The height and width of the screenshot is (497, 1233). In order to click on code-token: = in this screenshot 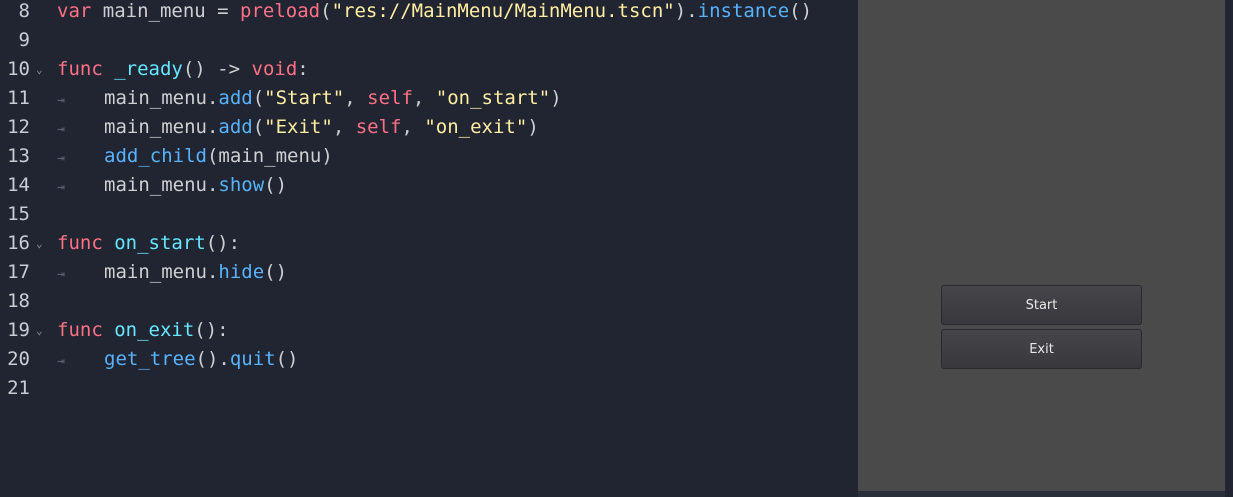, I will do `click(229, 11)`.